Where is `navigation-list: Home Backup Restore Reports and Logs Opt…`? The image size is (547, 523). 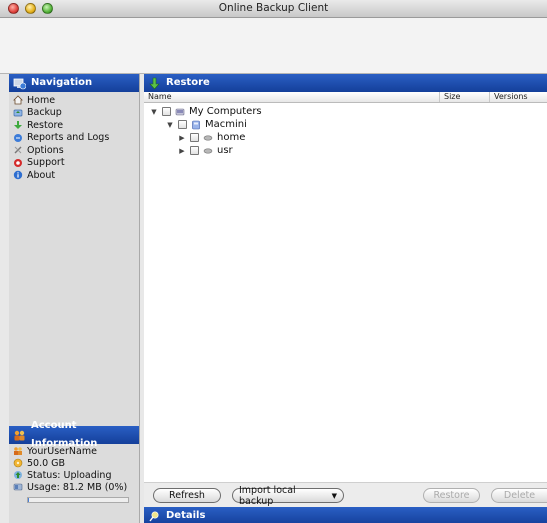
navigation-list: Home Backup Restore Reports and Logs Opt… is located at coordinates (74, 137).